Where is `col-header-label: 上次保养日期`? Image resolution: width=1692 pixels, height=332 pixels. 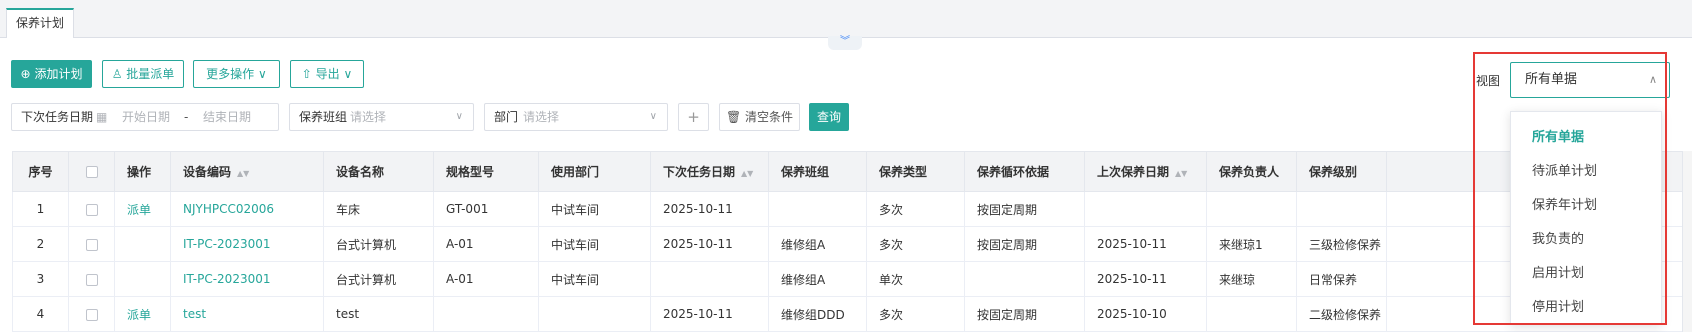
col-header-label: 上次保养日期 is located at coordinates (1133, 172).